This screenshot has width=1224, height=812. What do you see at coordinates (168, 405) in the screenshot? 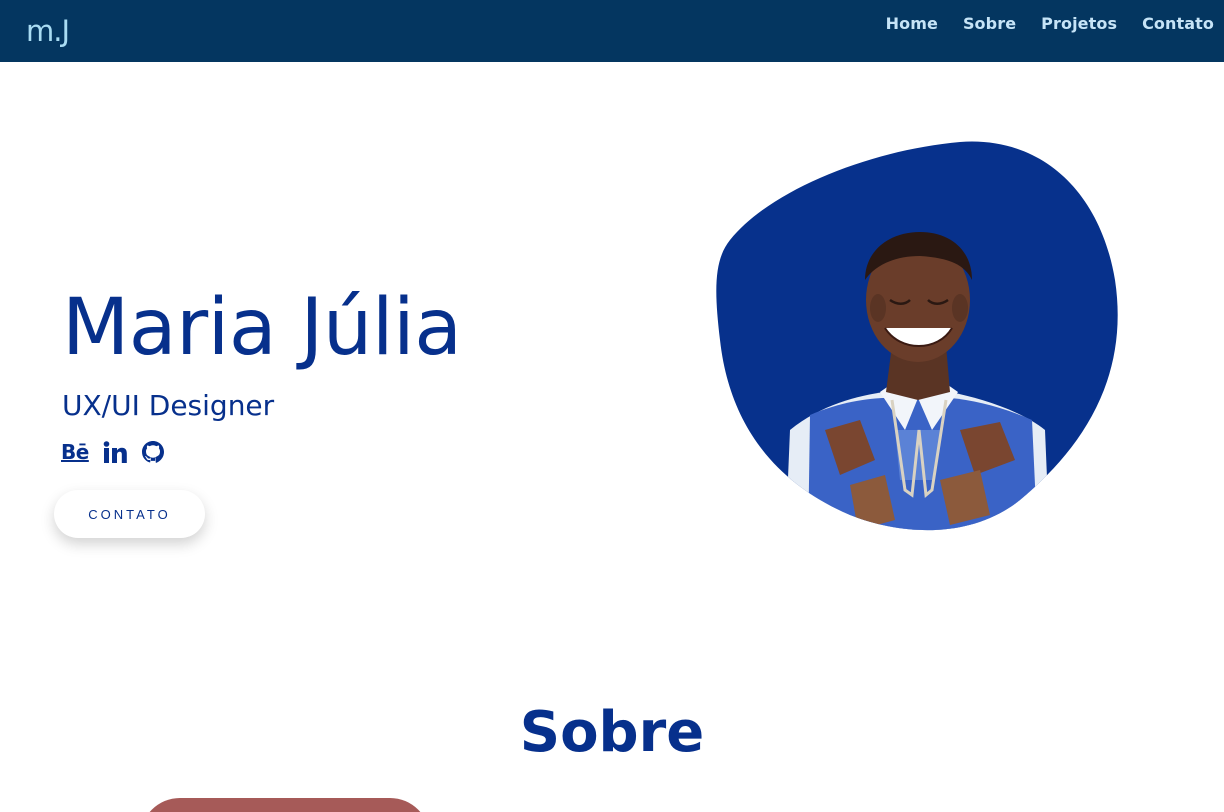
I see `hero-role: UX/UI Designer` at bounding box center [168, 405].